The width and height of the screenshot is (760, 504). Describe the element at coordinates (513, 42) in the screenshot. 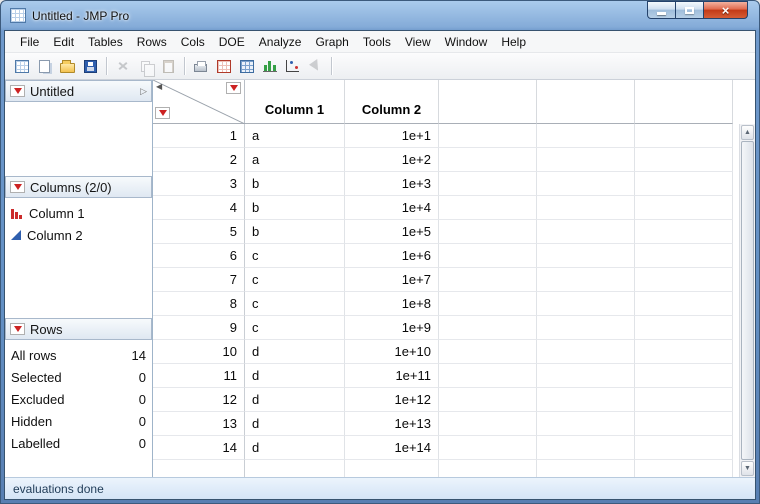

I see `menu-item: Help` at that location.